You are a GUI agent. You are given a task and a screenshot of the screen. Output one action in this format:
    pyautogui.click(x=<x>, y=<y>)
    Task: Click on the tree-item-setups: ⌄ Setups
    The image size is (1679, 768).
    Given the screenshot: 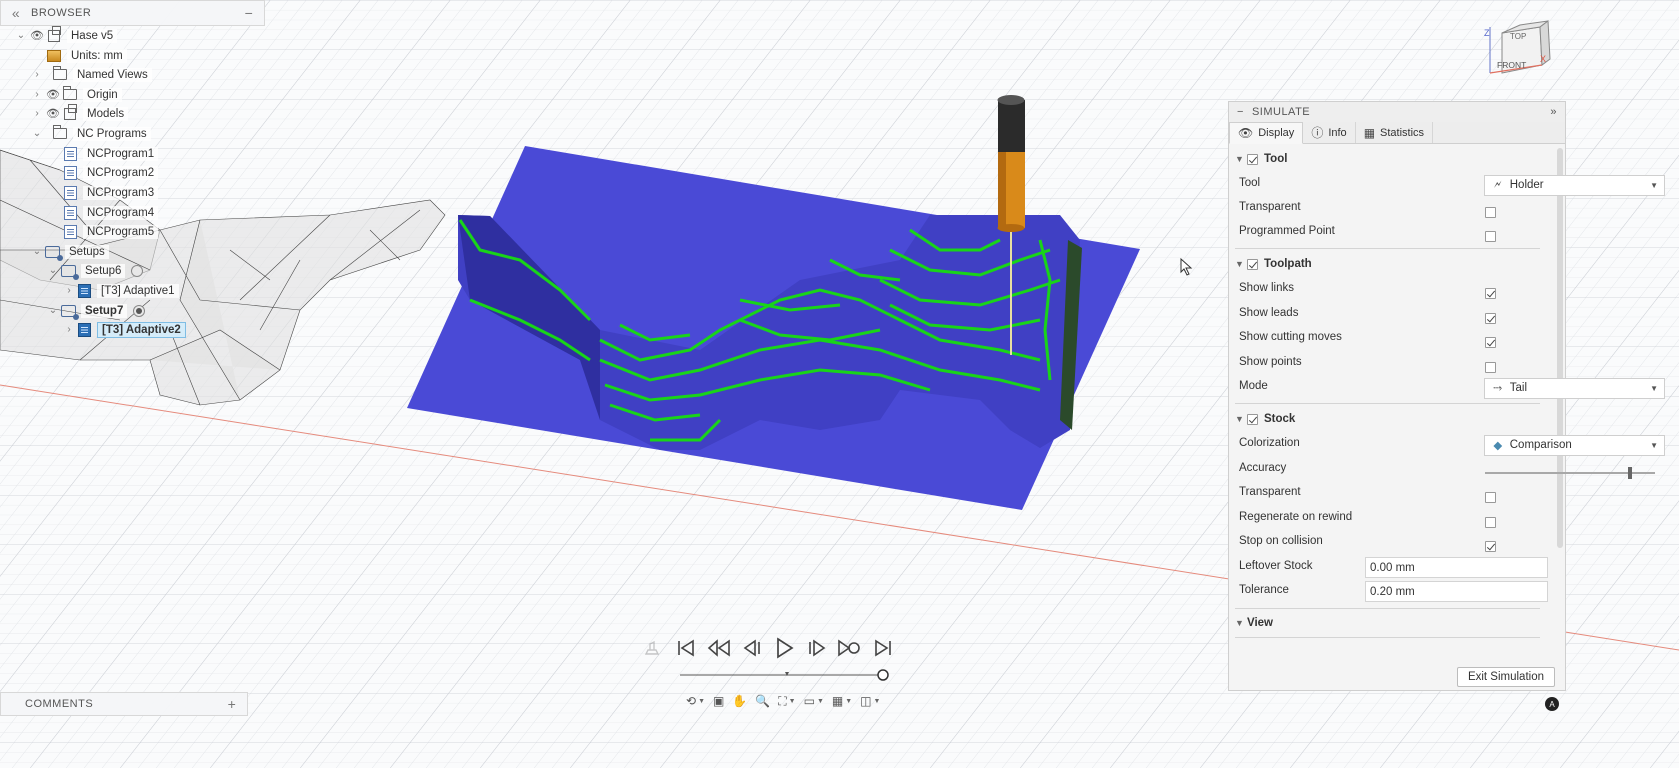 What is the action you would take?
    pyautogui.click(x=69, y=251)
    